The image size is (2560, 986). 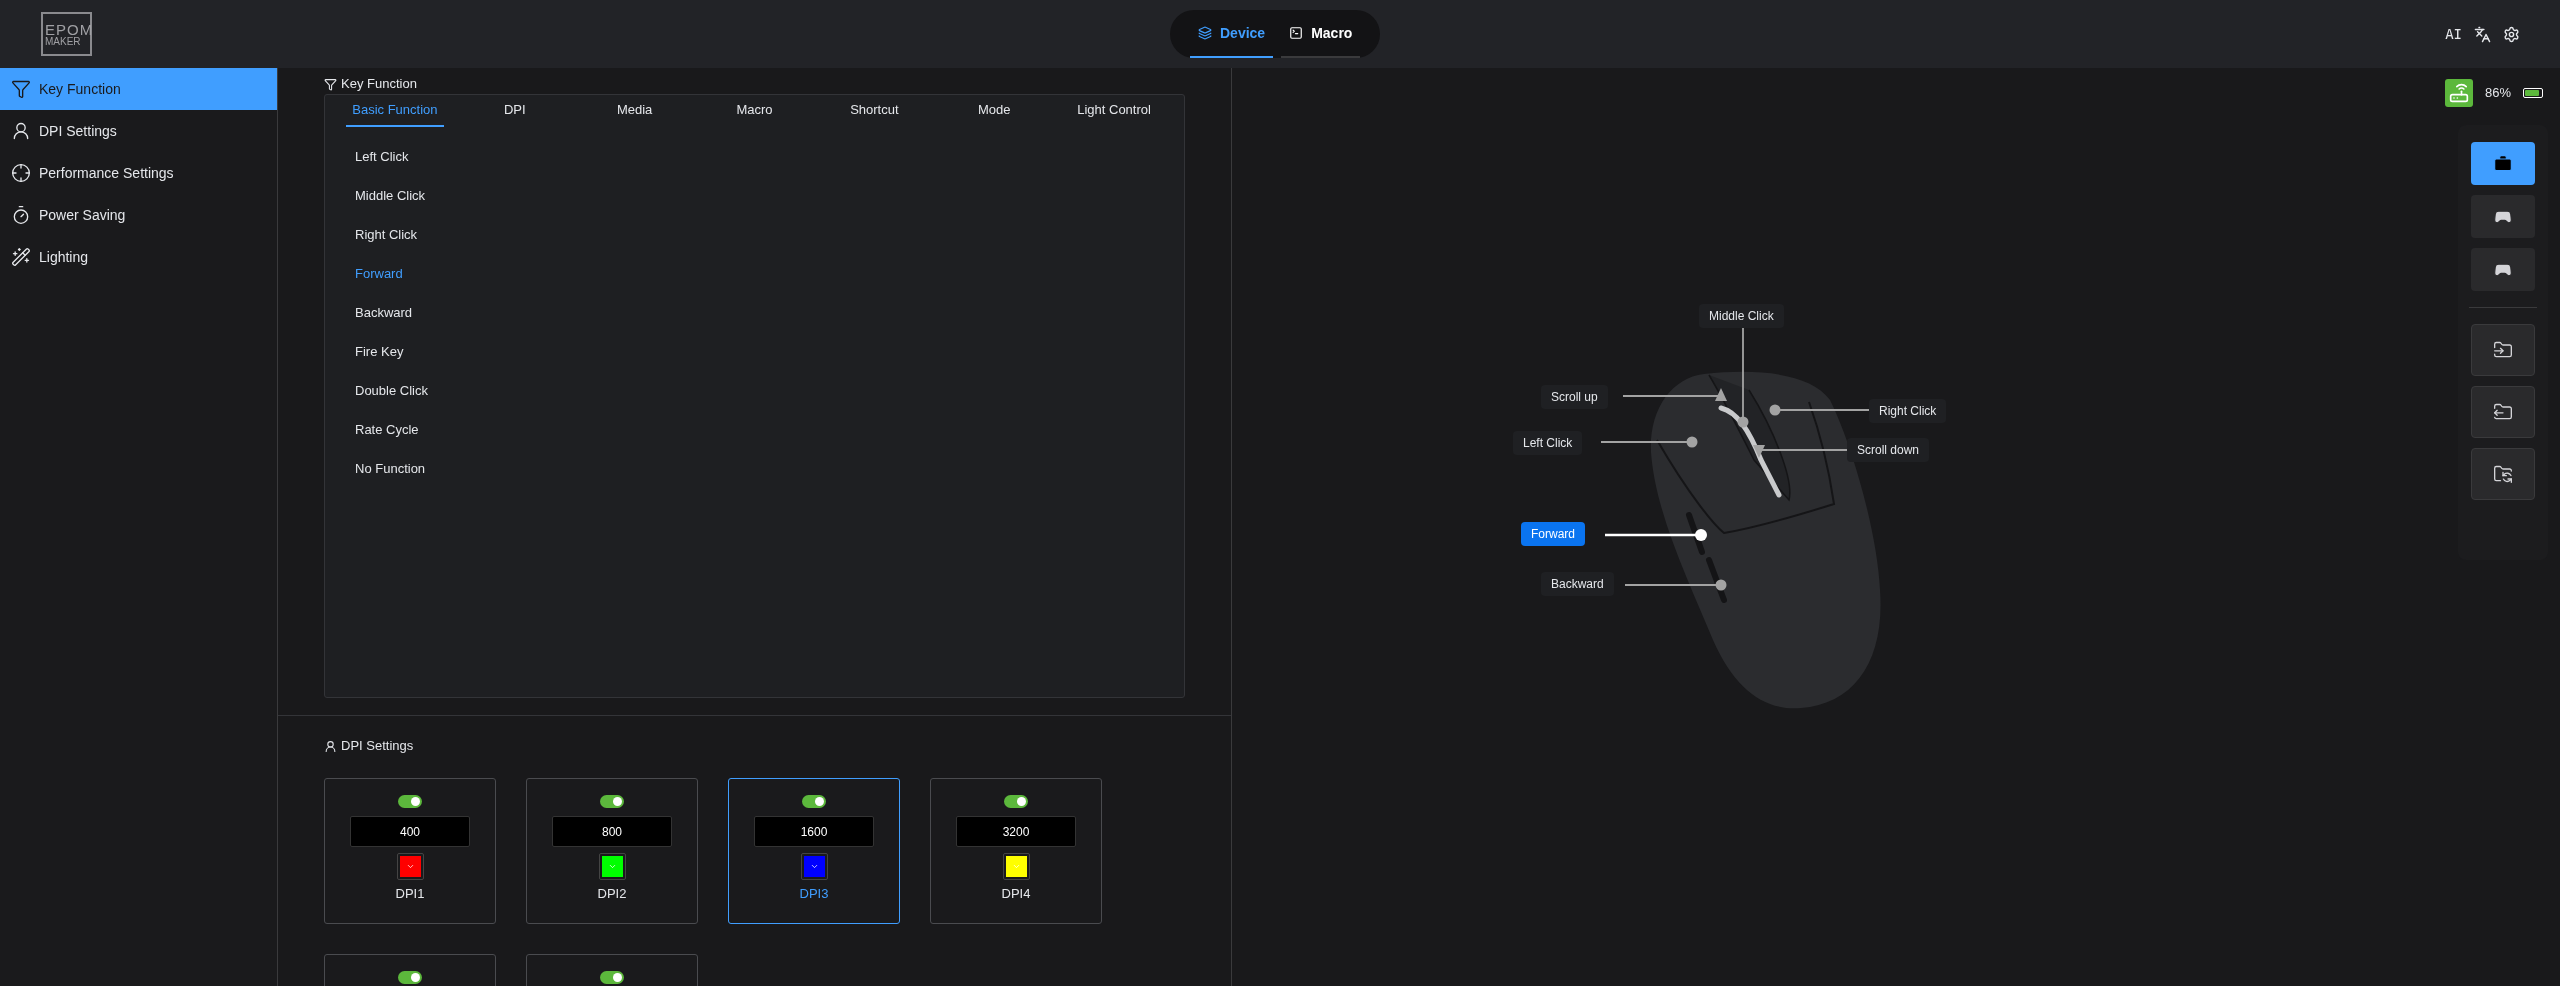 I want to click on function-option: Backward, so click(x=384, y=312).